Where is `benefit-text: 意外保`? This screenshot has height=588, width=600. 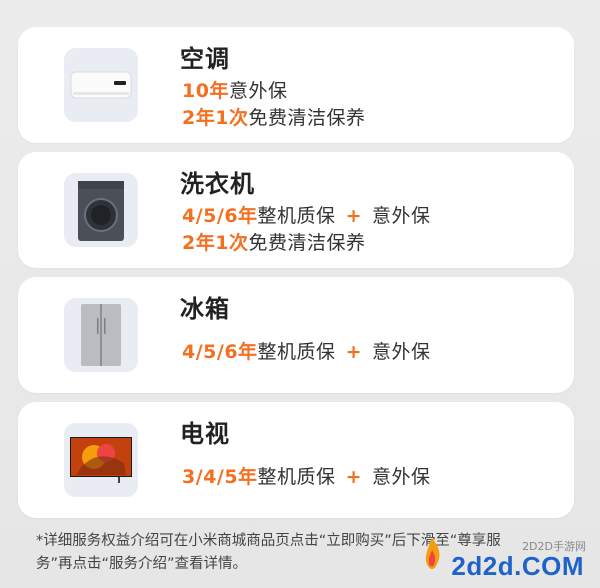 benefit-text: 意外保 is located at coordinates (258, 91).